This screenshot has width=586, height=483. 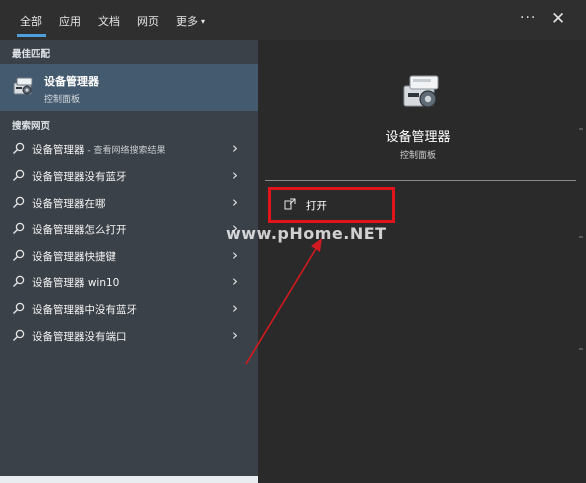 I want to click on best-match-heading: 最佳匹配, so click(x=31, y=54).